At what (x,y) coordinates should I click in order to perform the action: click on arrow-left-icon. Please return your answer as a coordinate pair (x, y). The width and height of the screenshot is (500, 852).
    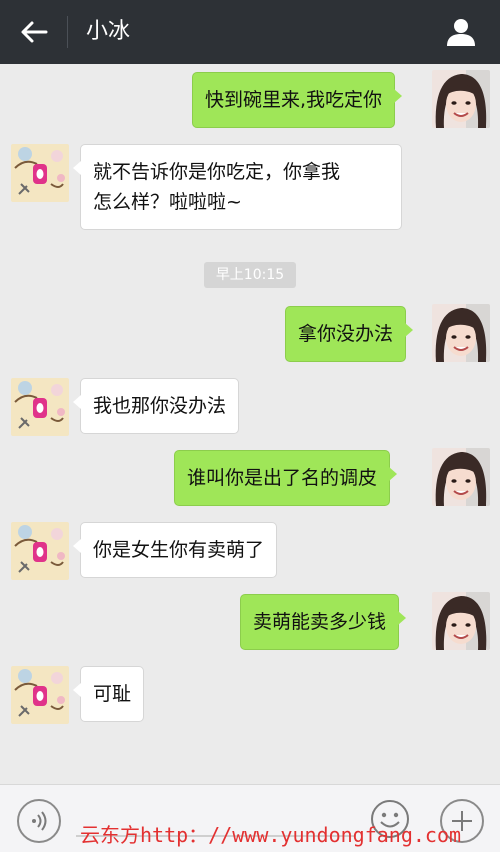
    Looking at the image, I should click on (34, 32).